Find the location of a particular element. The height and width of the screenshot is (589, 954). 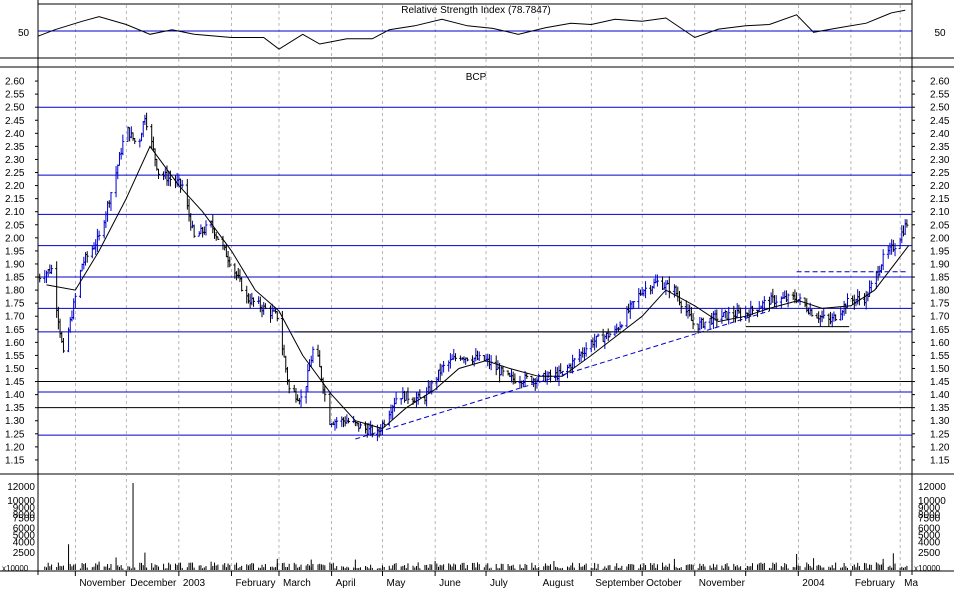

price-tick-right: 2.60 is located at coordinates (940, 82).